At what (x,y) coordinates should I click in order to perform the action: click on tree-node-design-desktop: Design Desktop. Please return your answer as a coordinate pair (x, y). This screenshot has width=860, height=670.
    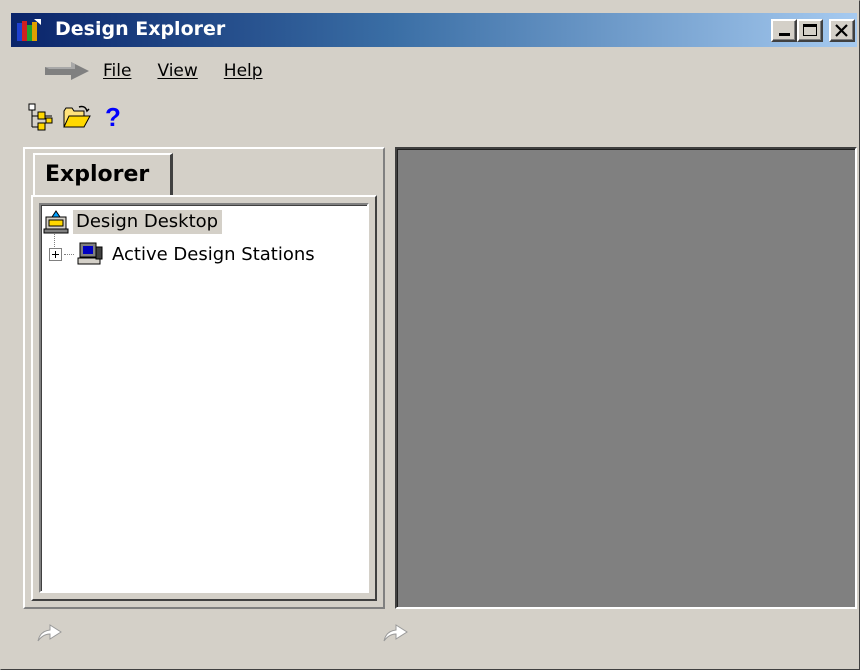
    Looking at the image, I should click on (133, 222).